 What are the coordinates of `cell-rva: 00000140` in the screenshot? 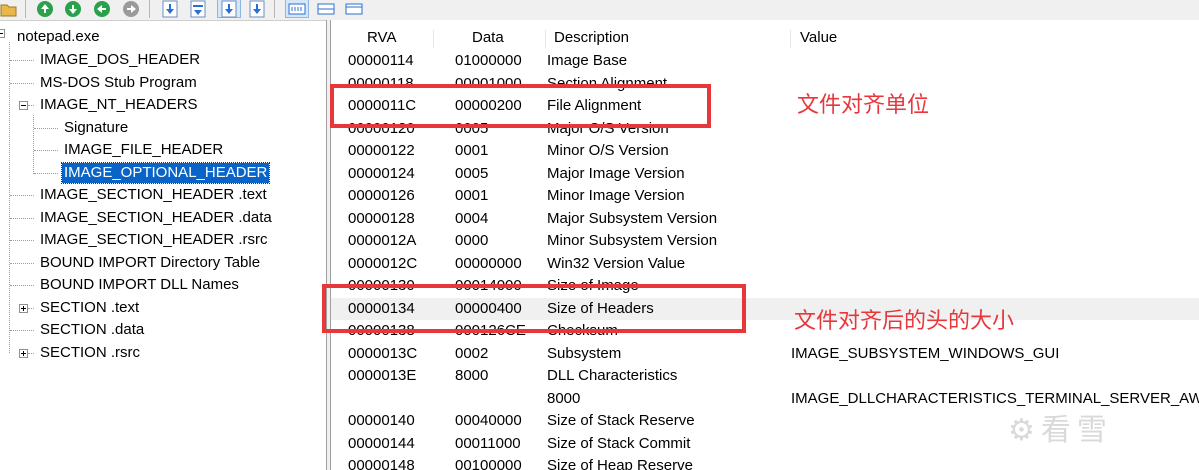 It's located at (381, 420).